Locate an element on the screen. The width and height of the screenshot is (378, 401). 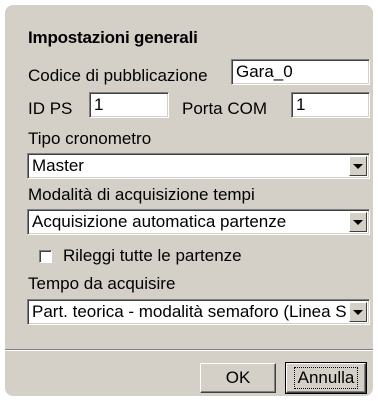
com-port-label: Porta COM is located at coordinates (225, 108).